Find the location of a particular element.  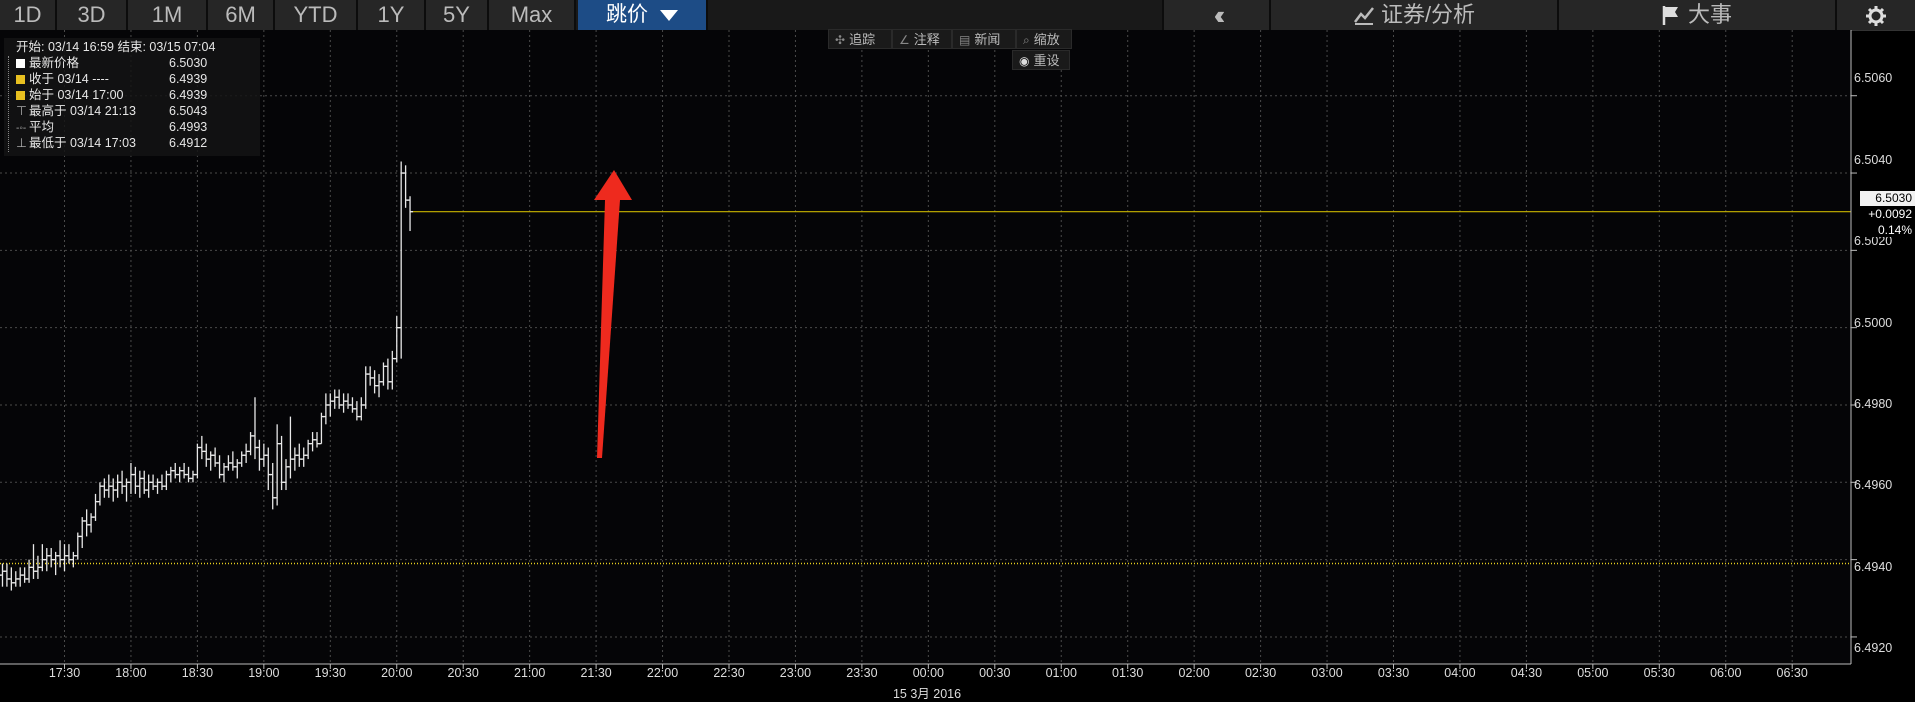

x-tick-label: 04:30 is located at coordinates (1526, 673).